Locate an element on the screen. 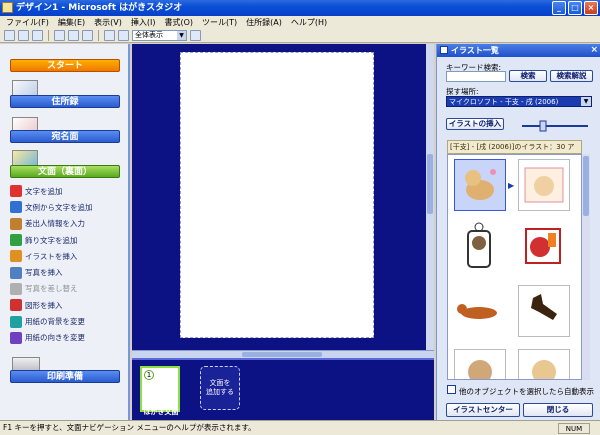 The image size is (600, 435). orientation-icon is located at coordinates (16, 337).